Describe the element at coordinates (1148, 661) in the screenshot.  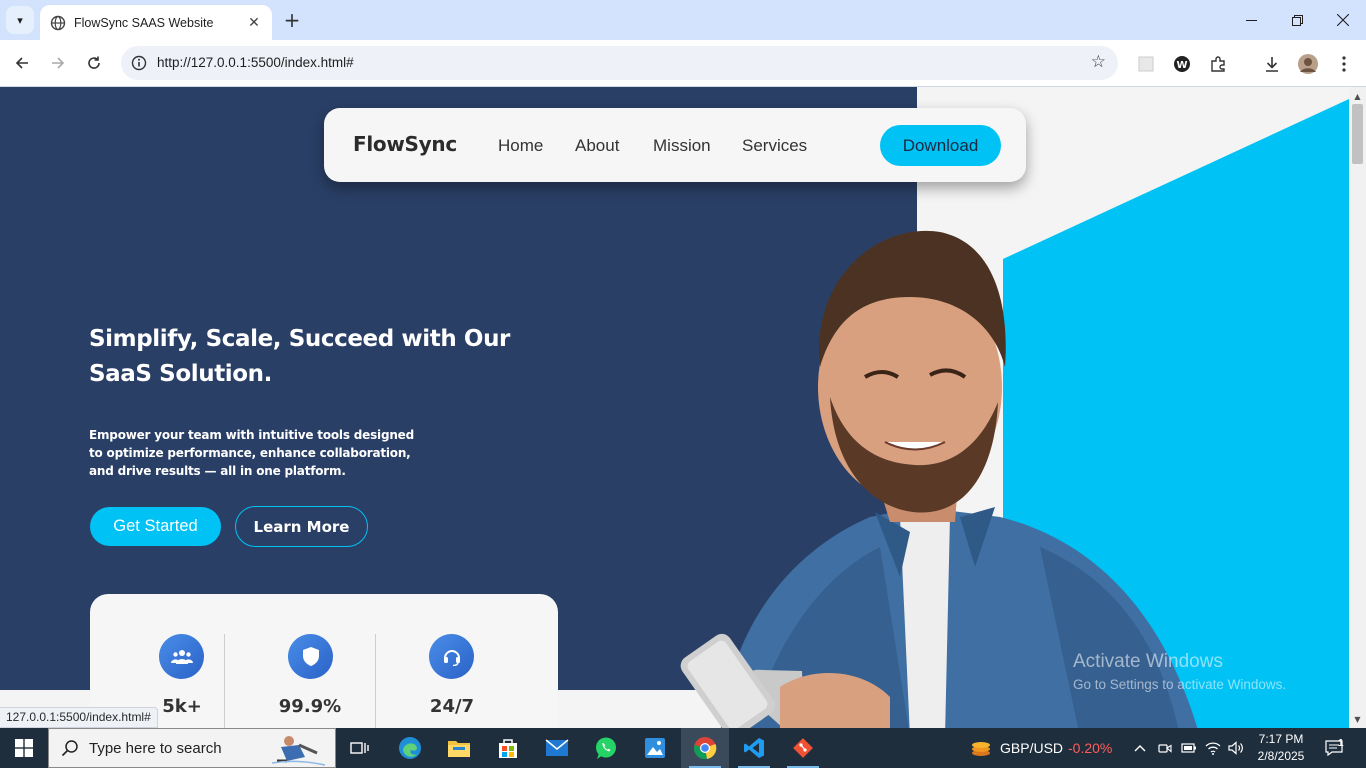
I see `activate-windows-title: Activate Windows` at that location.